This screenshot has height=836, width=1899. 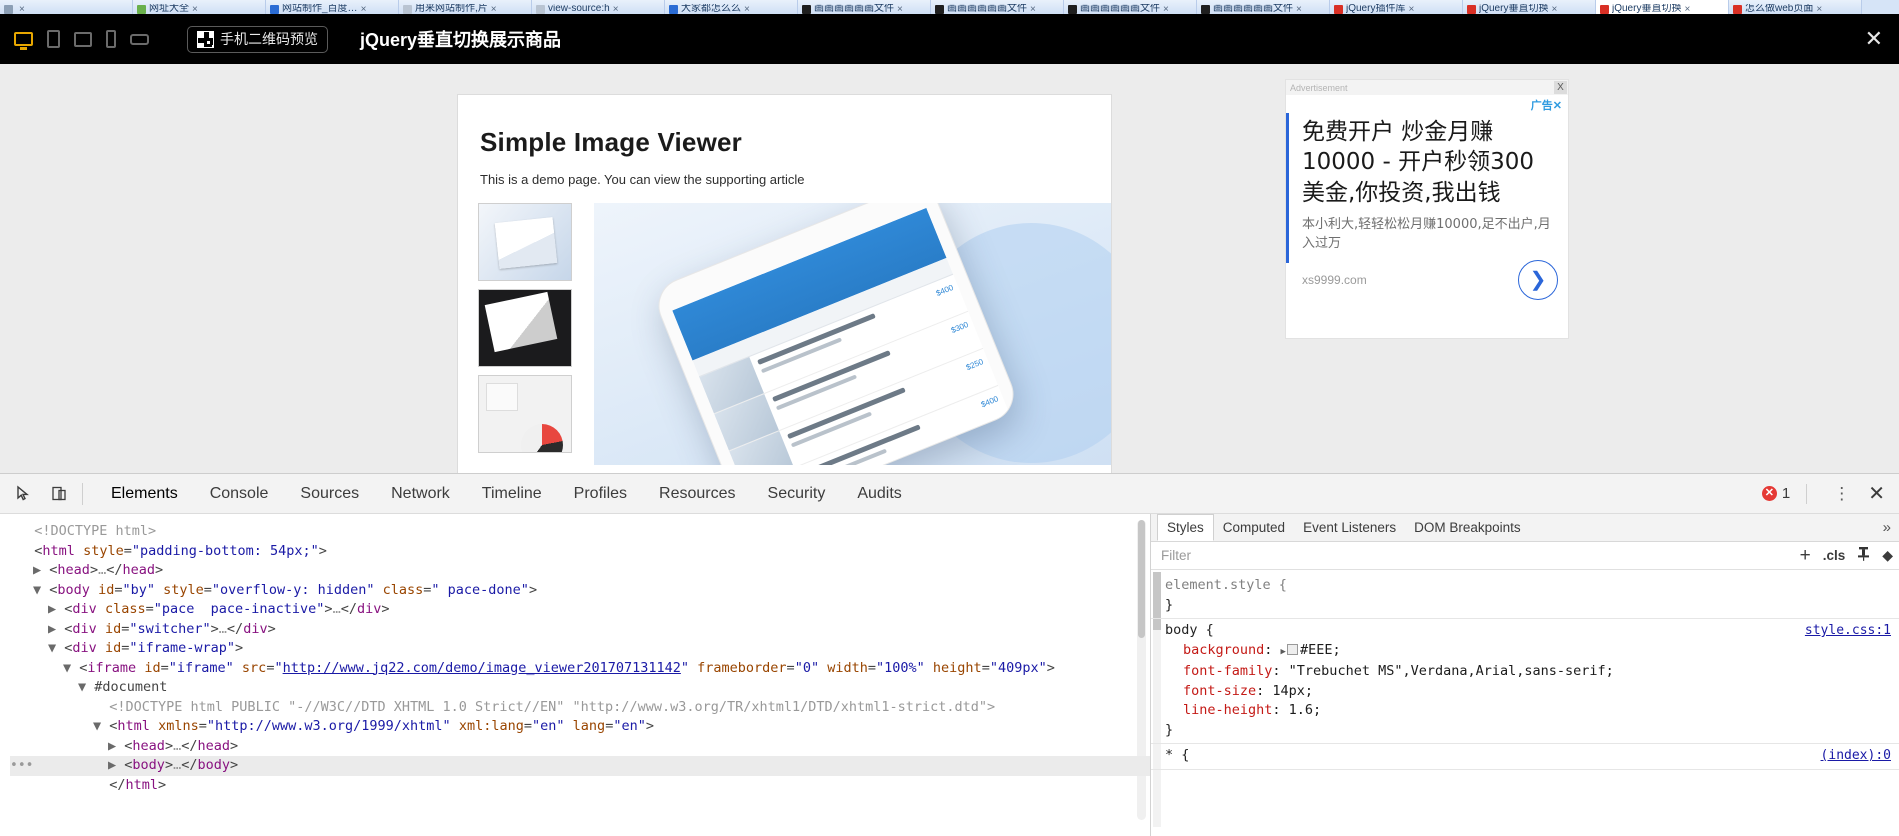 I want to click on more-options-icon: ⋮, so click(x=1841, y=493).